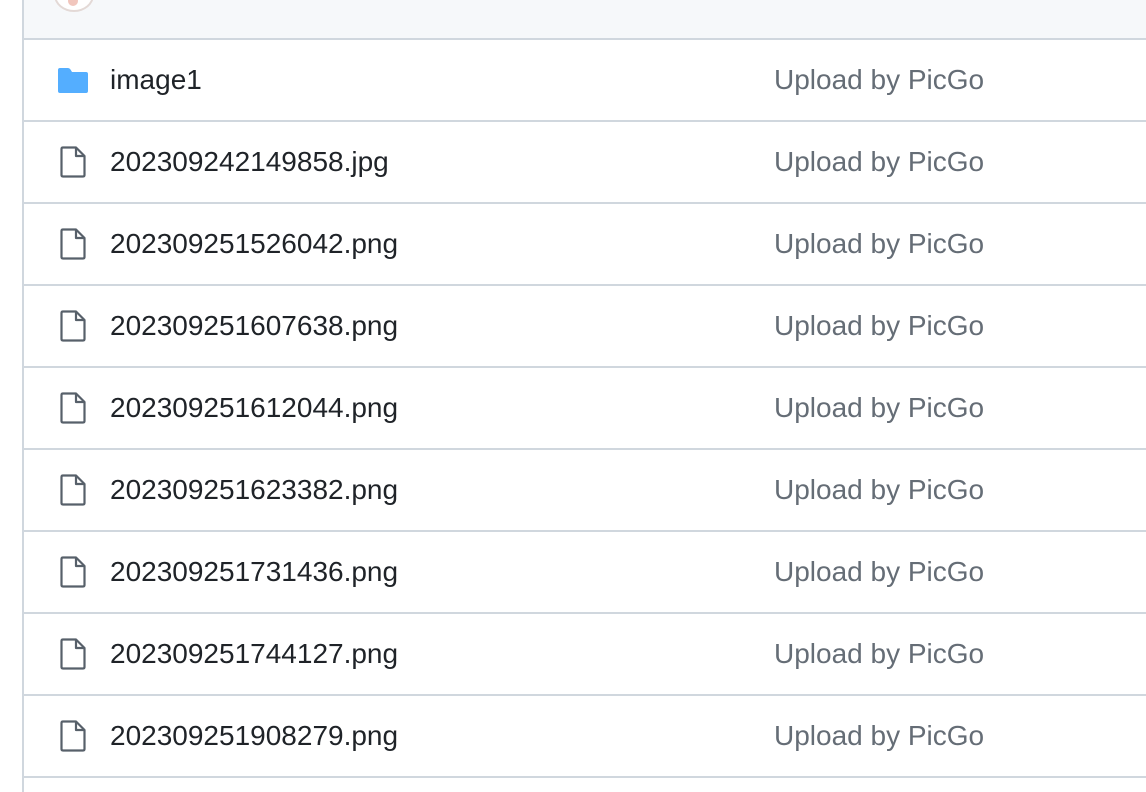 The height and width of the screenshot is (792, 1146). I want to click on list-item: 202309251744127.png Upload by PicGo, so click(585, 655).